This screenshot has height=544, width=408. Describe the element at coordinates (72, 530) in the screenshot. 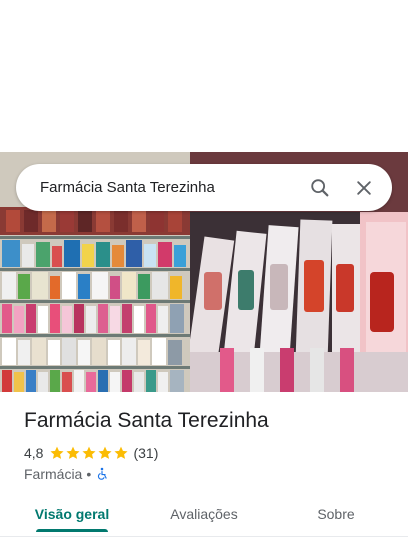

I see `tab-selected-indicator` at that location.